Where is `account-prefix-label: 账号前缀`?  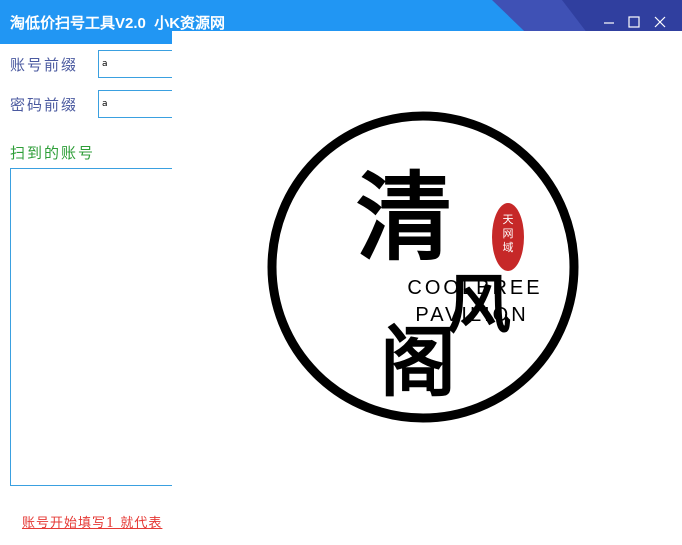 account-prefix-label: 账号前缀 is located at coordinates (44, 65).